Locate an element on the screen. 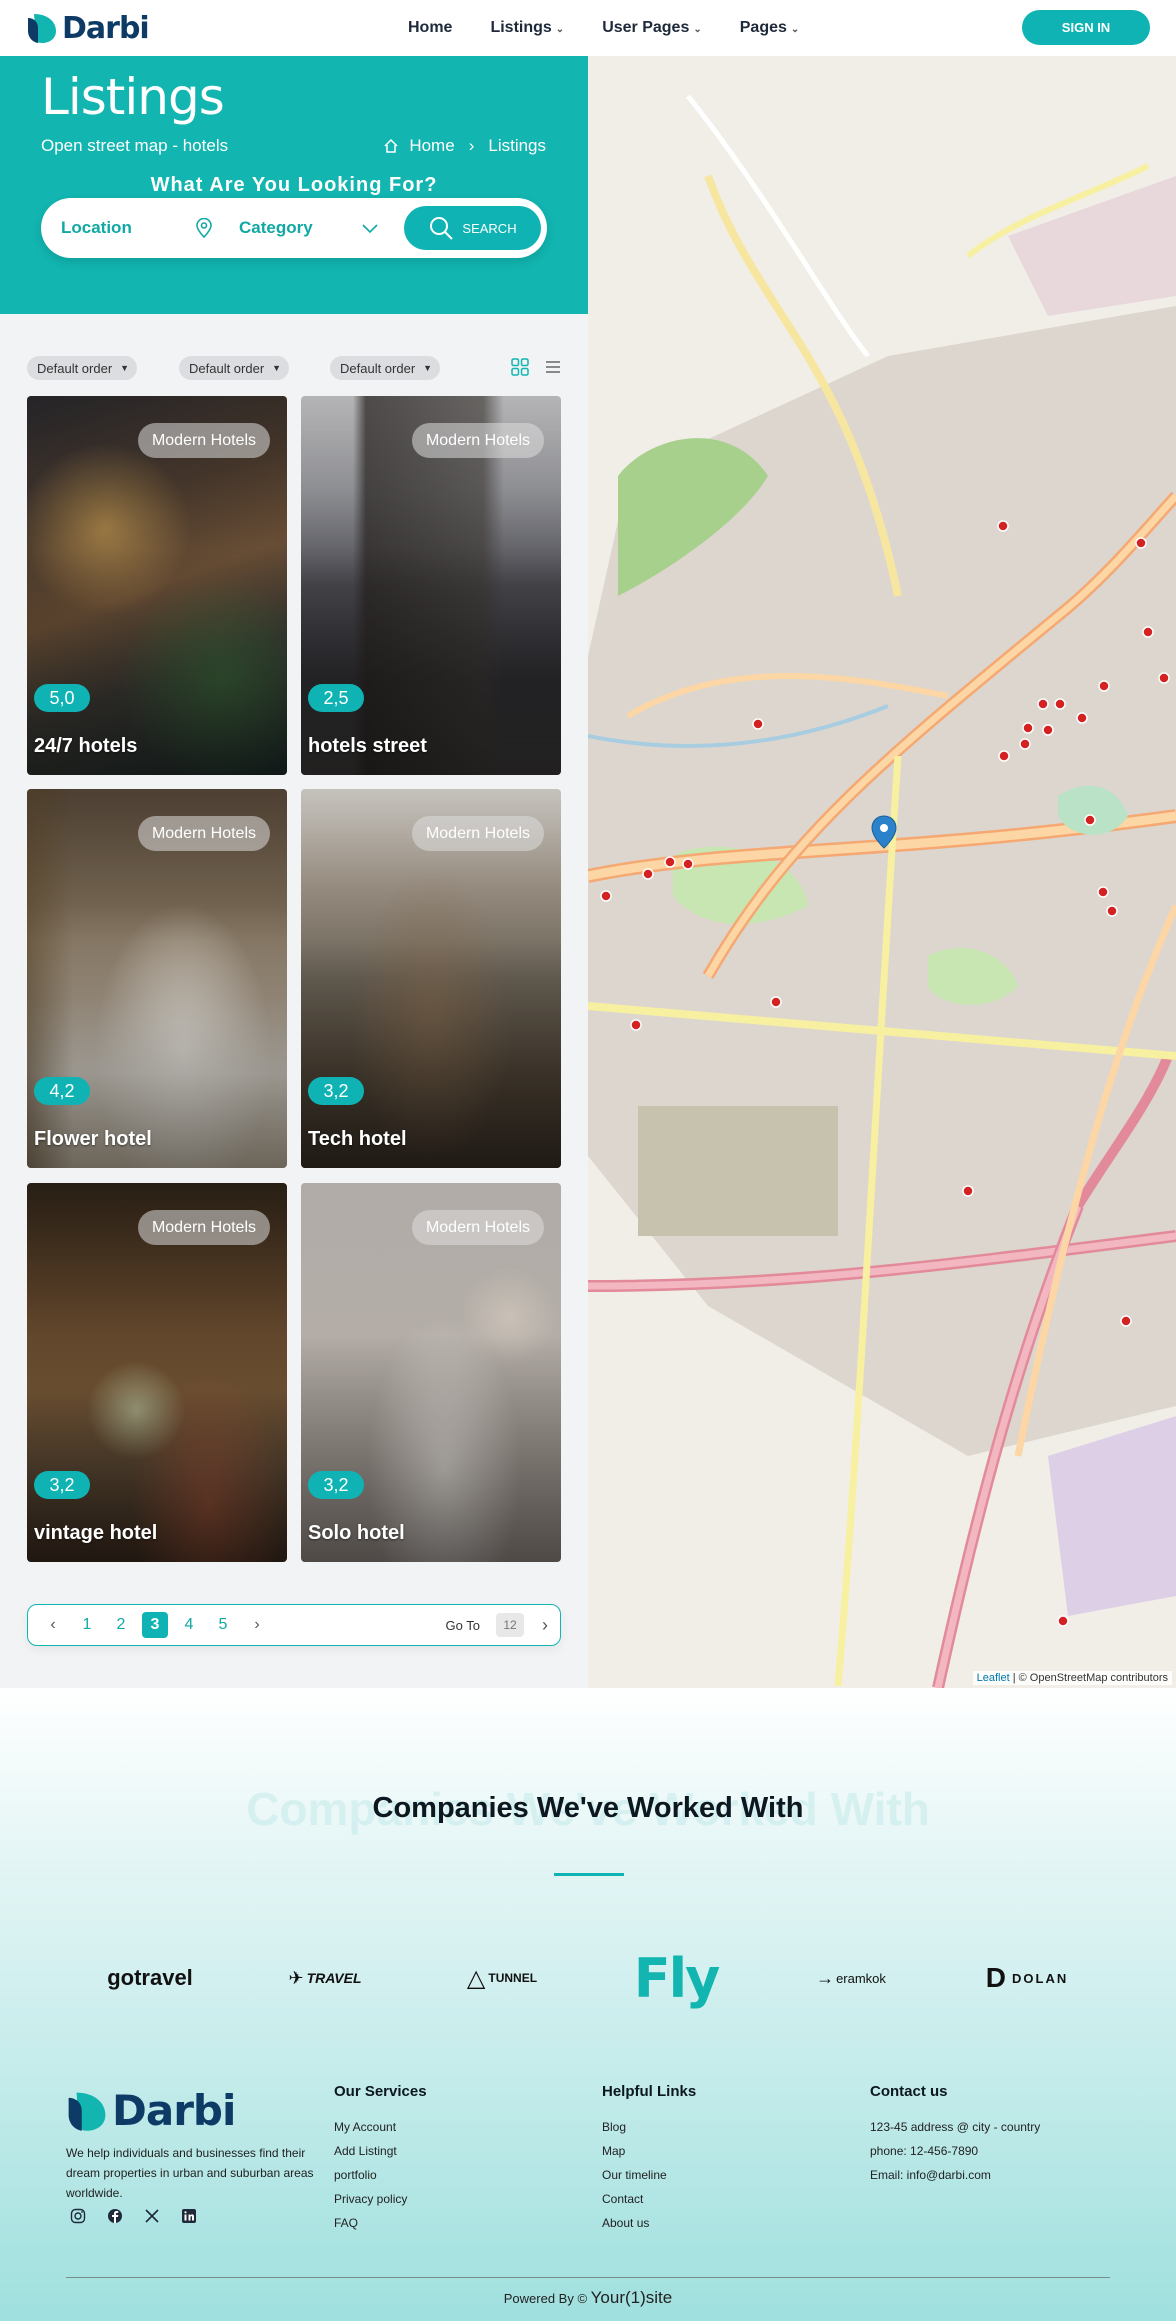 This screenshot has height=2321, width=1176. order-select-2: Default order ▼ is located at coordinates (234, 368).